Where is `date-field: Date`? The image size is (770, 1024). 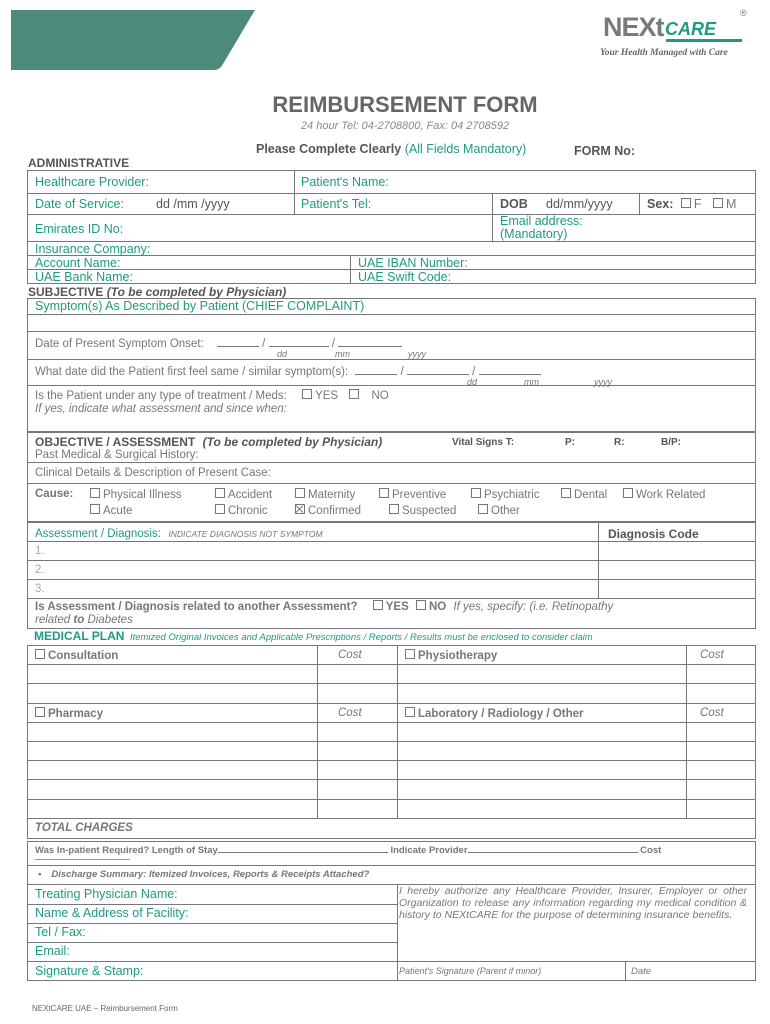 date-field: Date is located at coordinates (641, 971).